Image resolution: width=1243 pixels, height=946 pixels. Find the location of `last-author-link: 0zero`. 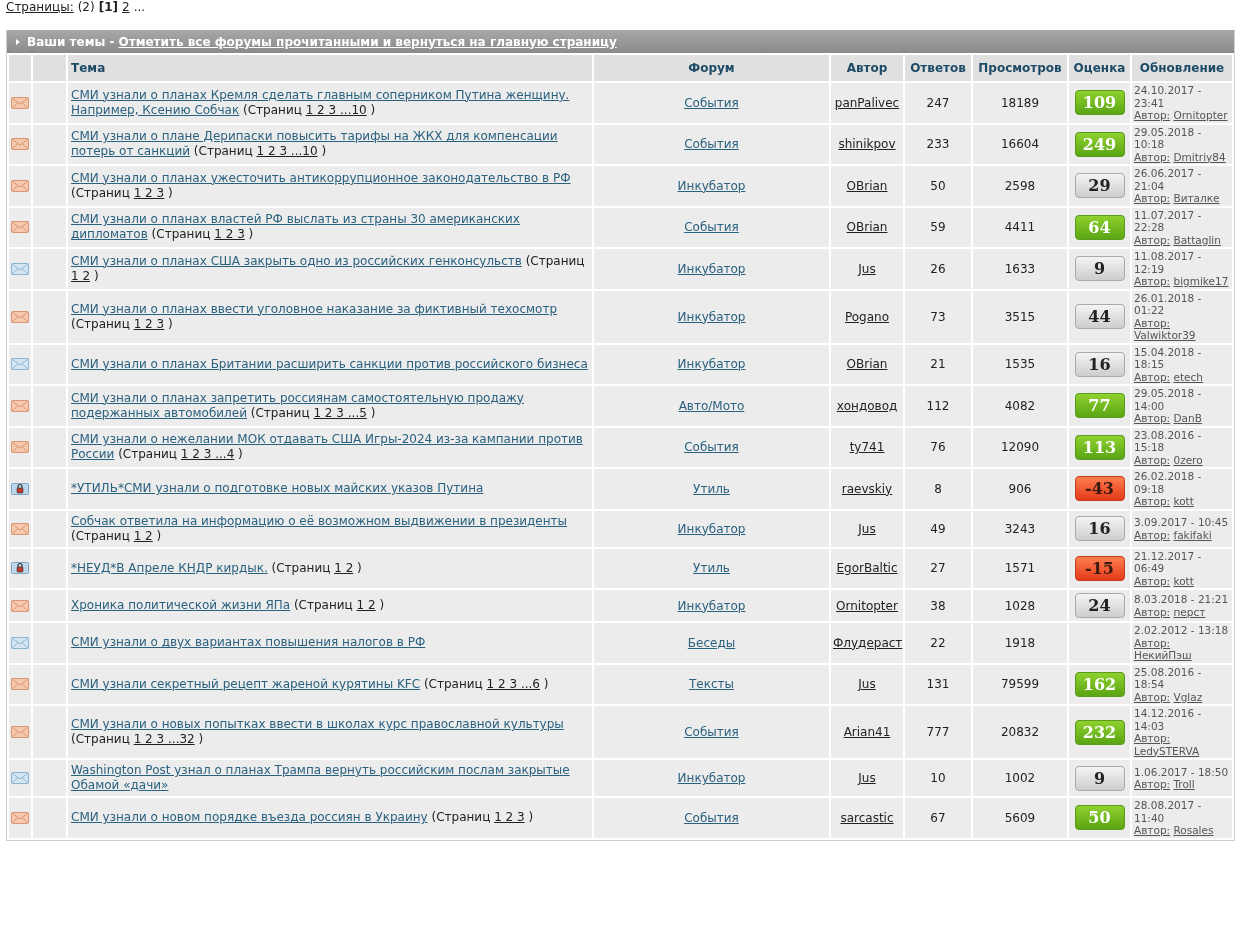

last-author-link: 0zero is located at coordinates (1188, 459).